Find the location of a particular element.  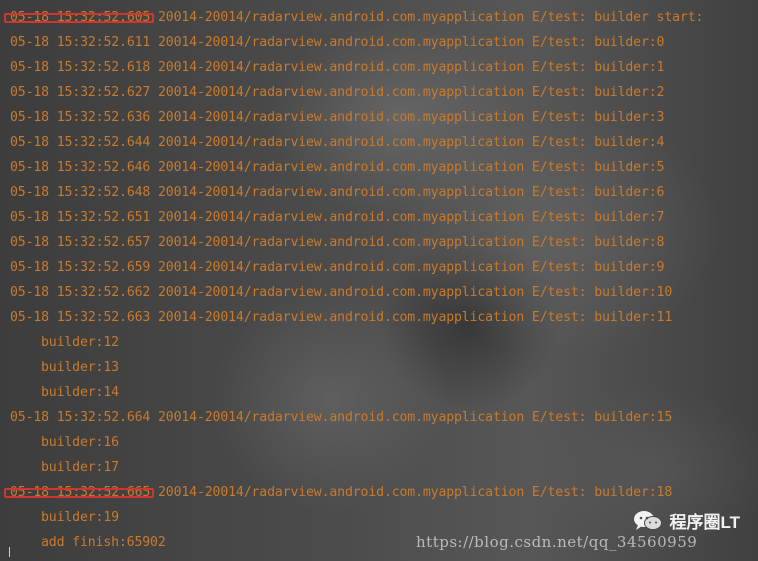

log-message: add finish:65902 is located at coordinates (103, 542).